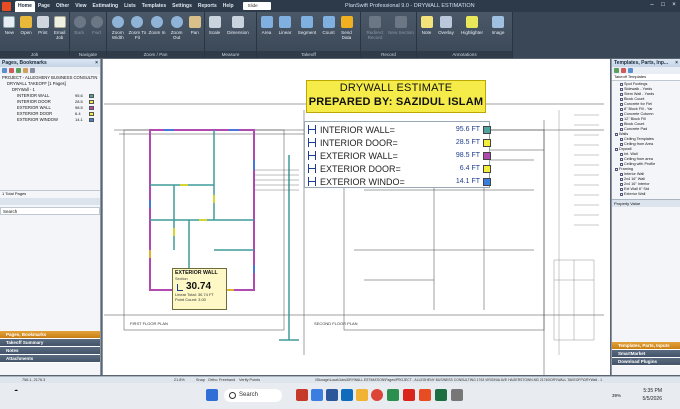 This screenshot has height=409, width=680. I want to click on settings-icon, so click(32, 70).